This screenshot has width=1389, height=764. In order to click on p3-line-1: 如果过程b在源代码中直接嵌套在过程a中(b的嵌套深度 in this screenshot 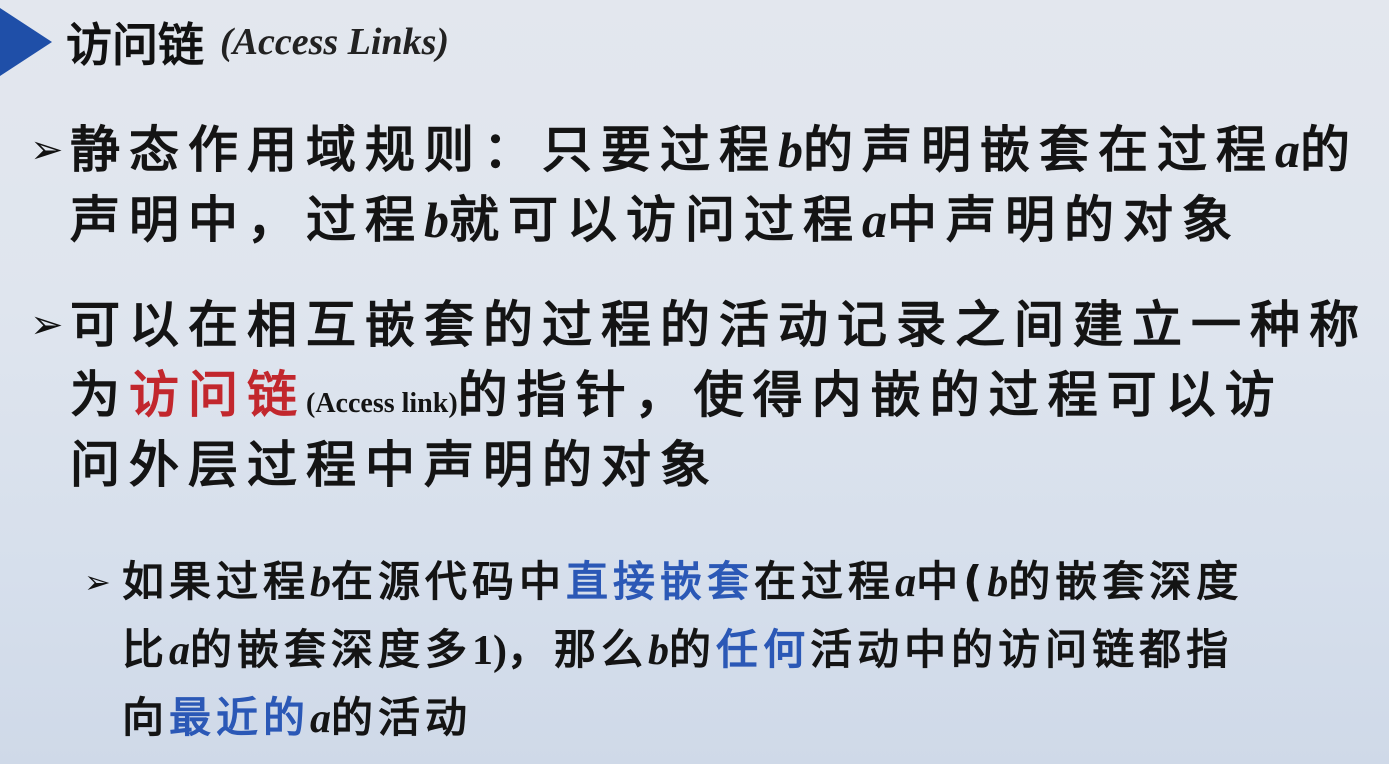, I will do `click(683, 581)`.